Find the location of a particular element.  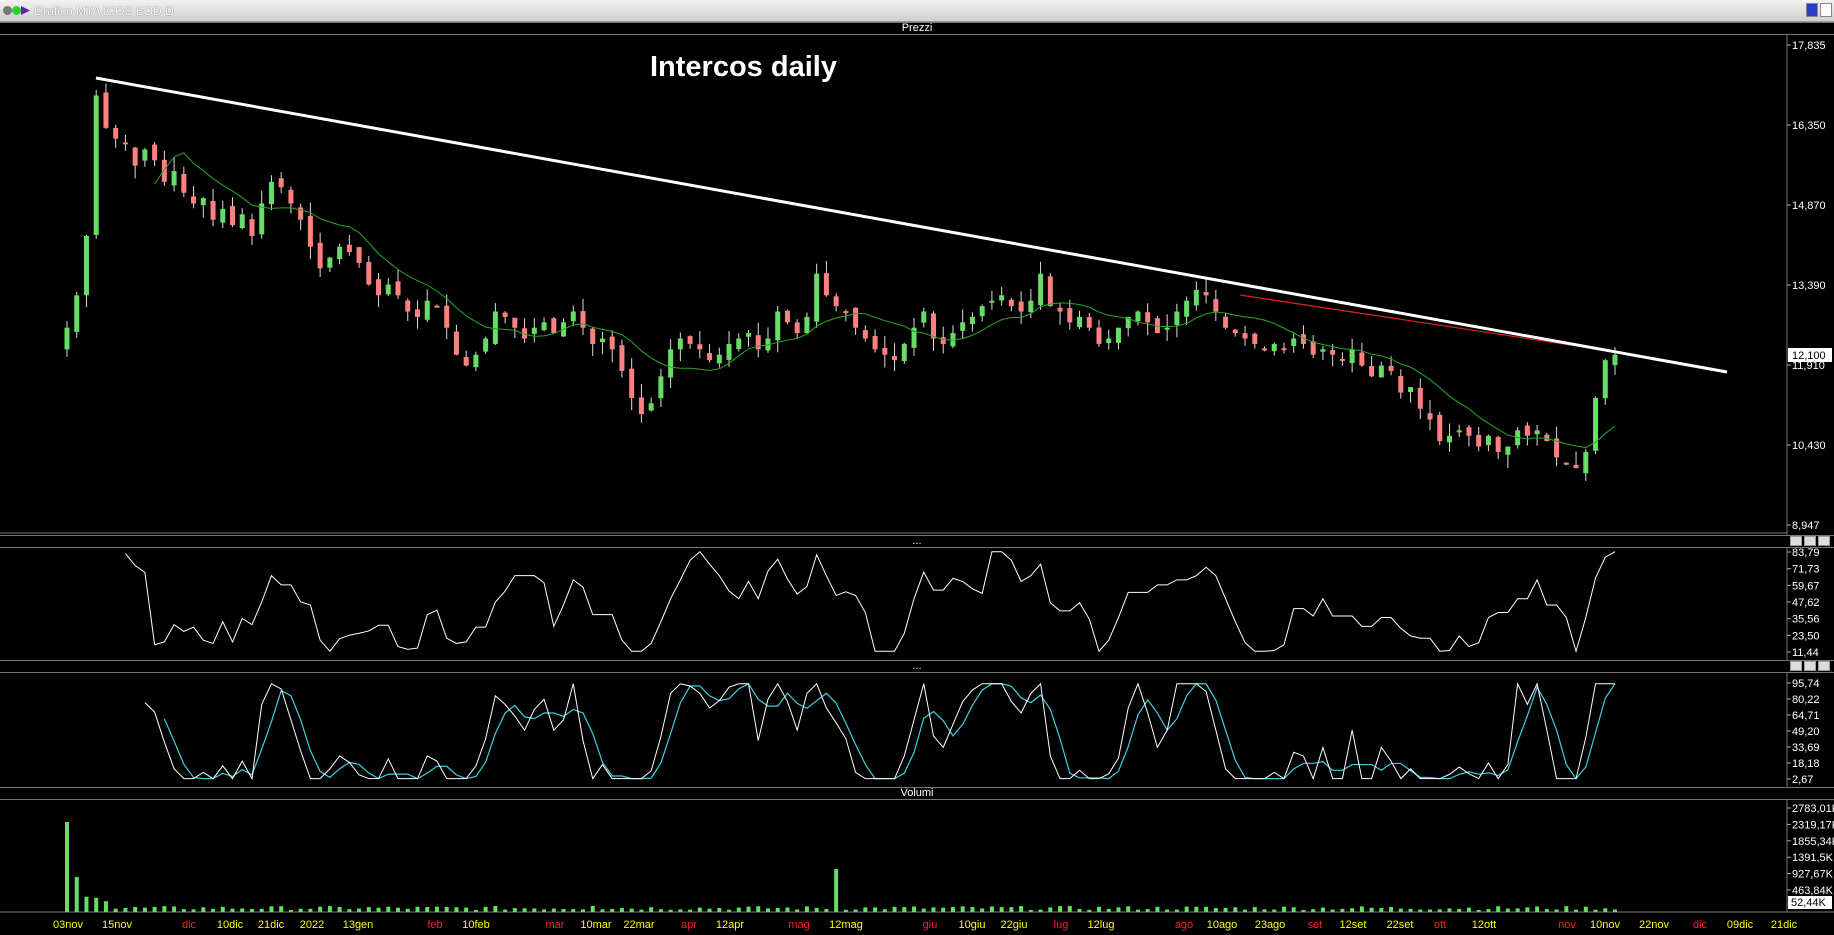

play-icon is located at coordinates (25, 10).